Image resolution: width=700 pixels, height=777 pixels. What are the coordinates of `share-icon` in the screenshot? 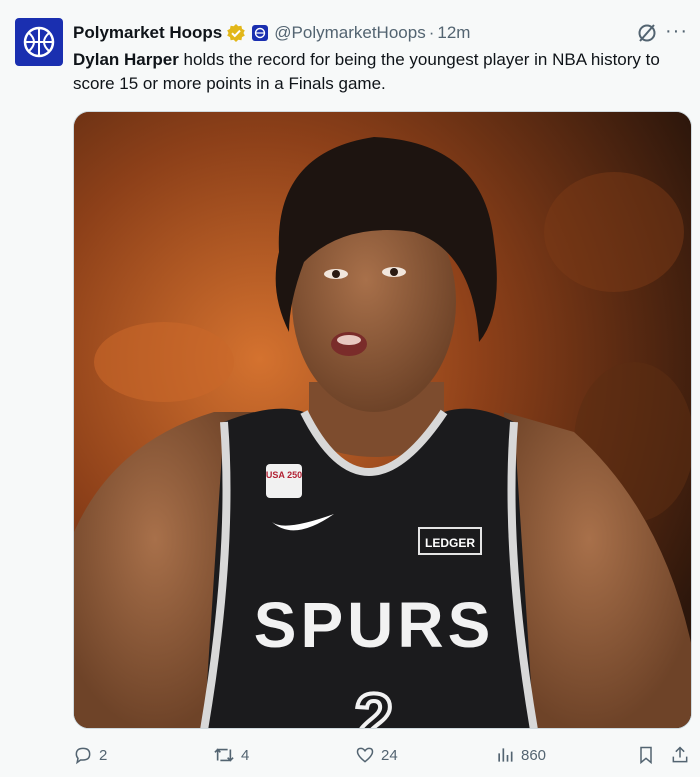 It's located at (680, 754).